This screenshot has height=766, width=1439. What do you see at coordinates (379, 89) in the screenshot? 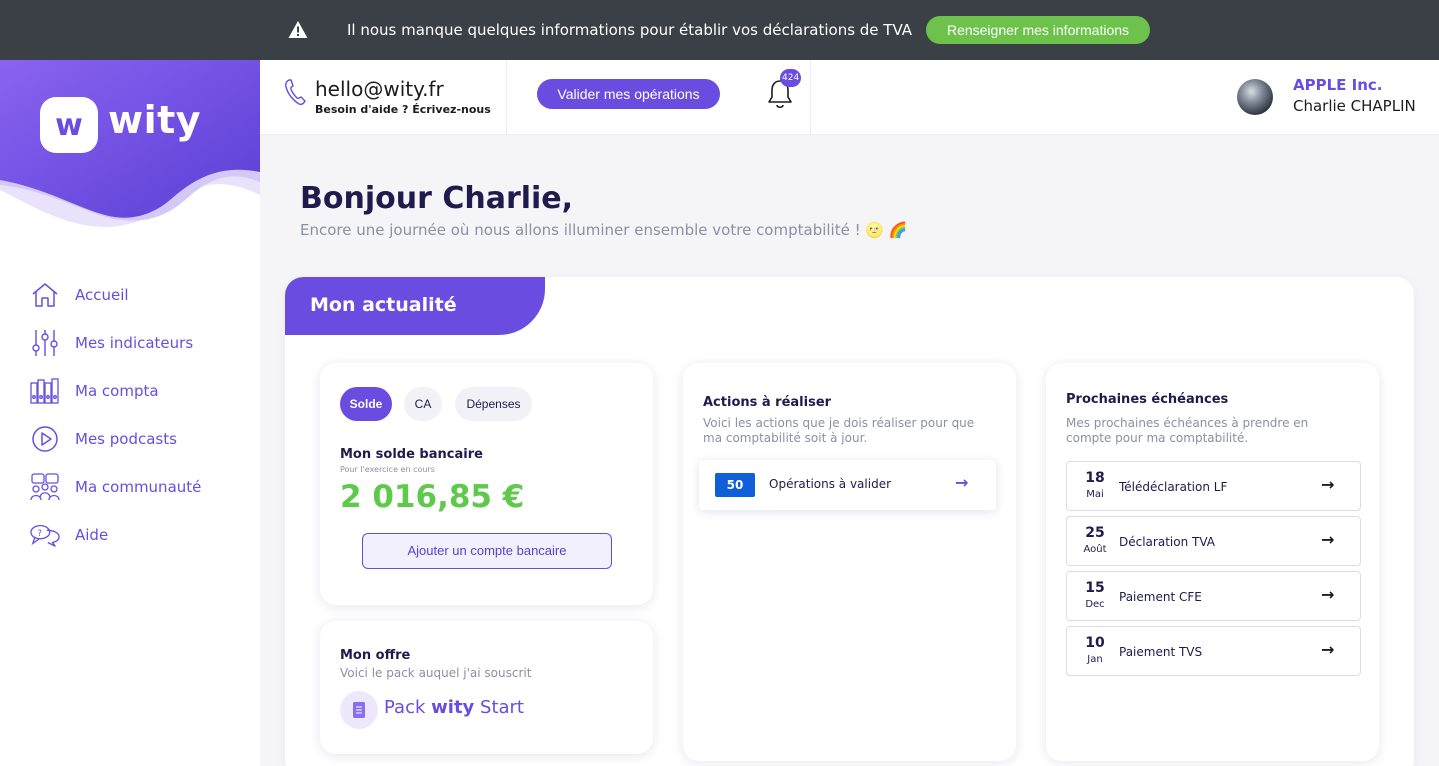
I see `support-email: hello@wity.fr` at bounding box center [379, 89].